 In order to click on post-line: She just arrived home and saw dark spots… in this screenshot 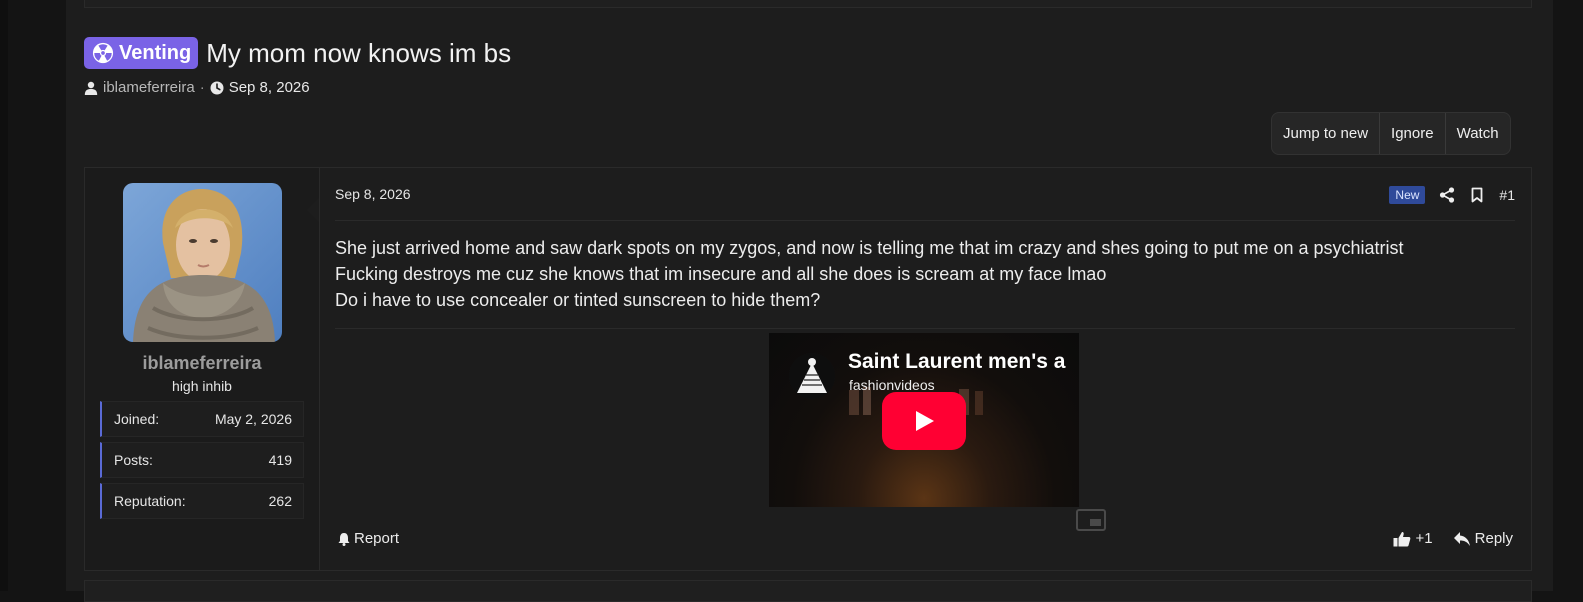, I will do `click(869, 248)`.